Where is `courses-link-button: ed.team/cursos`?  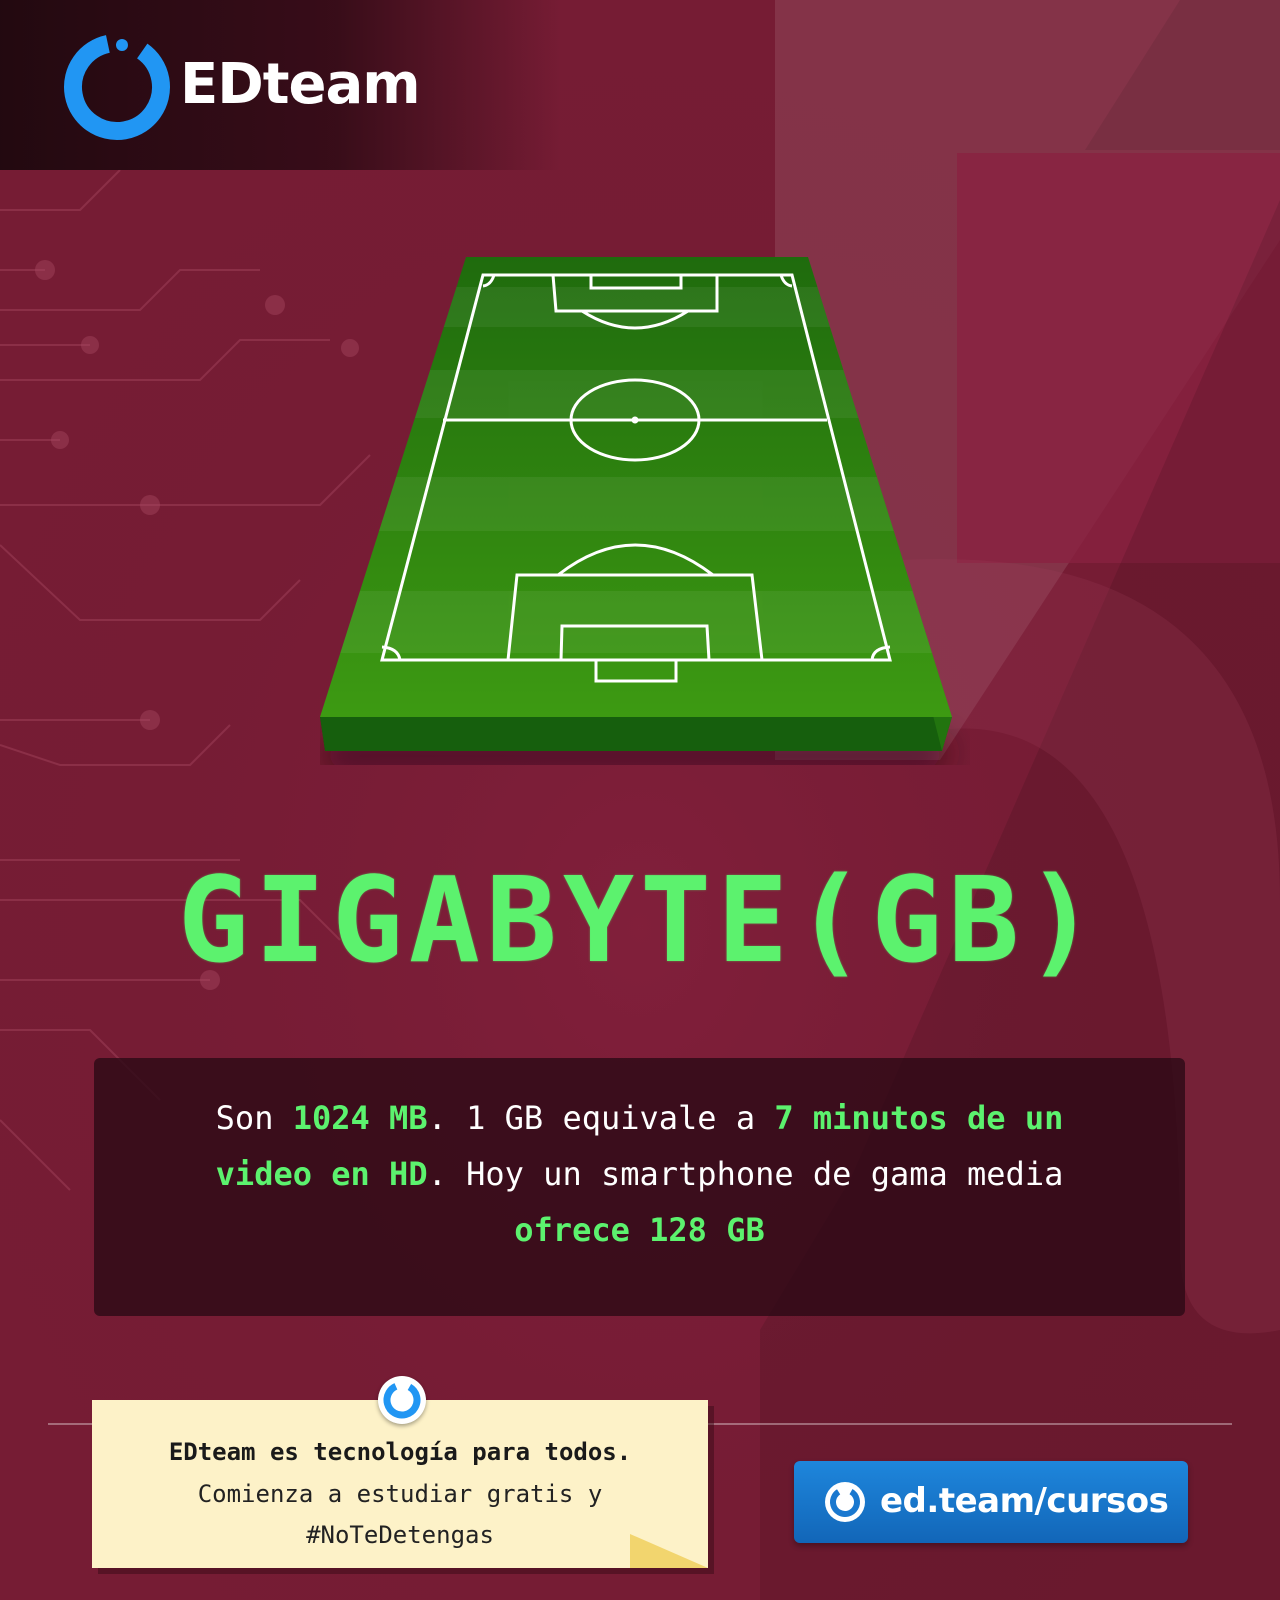
courses-link-button: ed.team/cursos is located at coordinates (991, 1502).